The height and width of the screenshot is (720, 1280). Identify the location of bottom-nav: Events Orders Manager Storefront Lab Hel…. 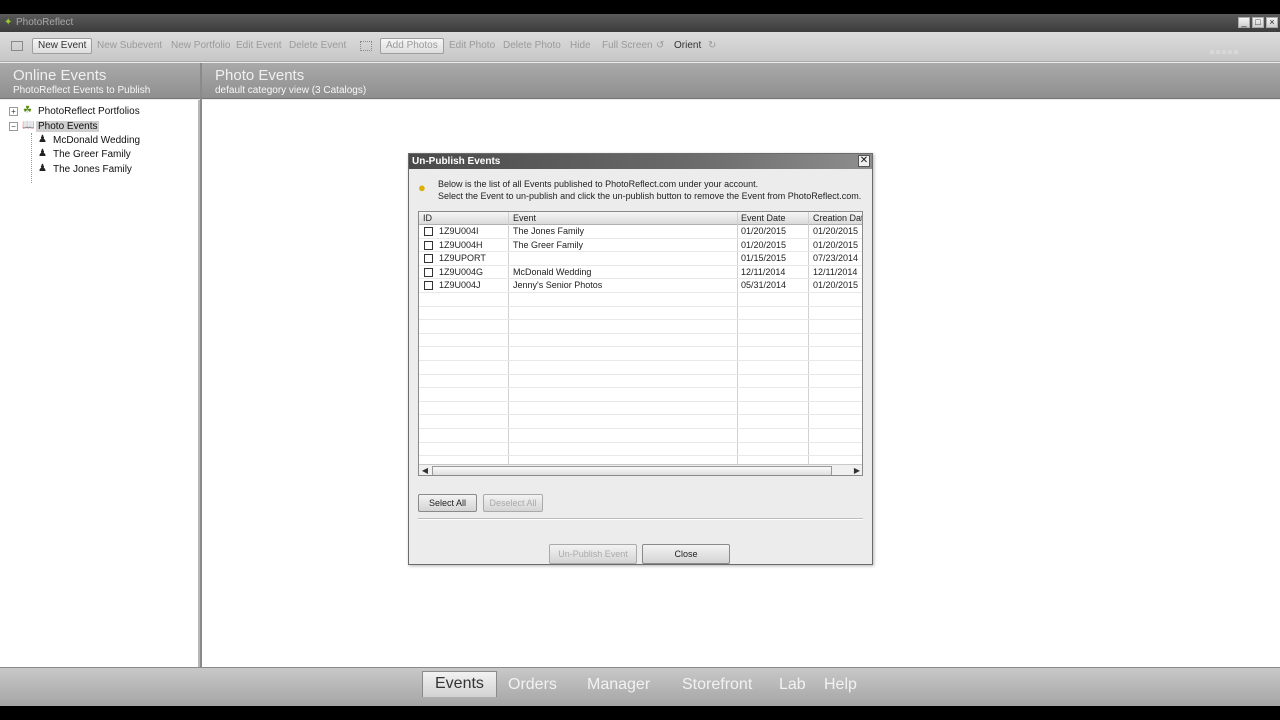
(640, 686).